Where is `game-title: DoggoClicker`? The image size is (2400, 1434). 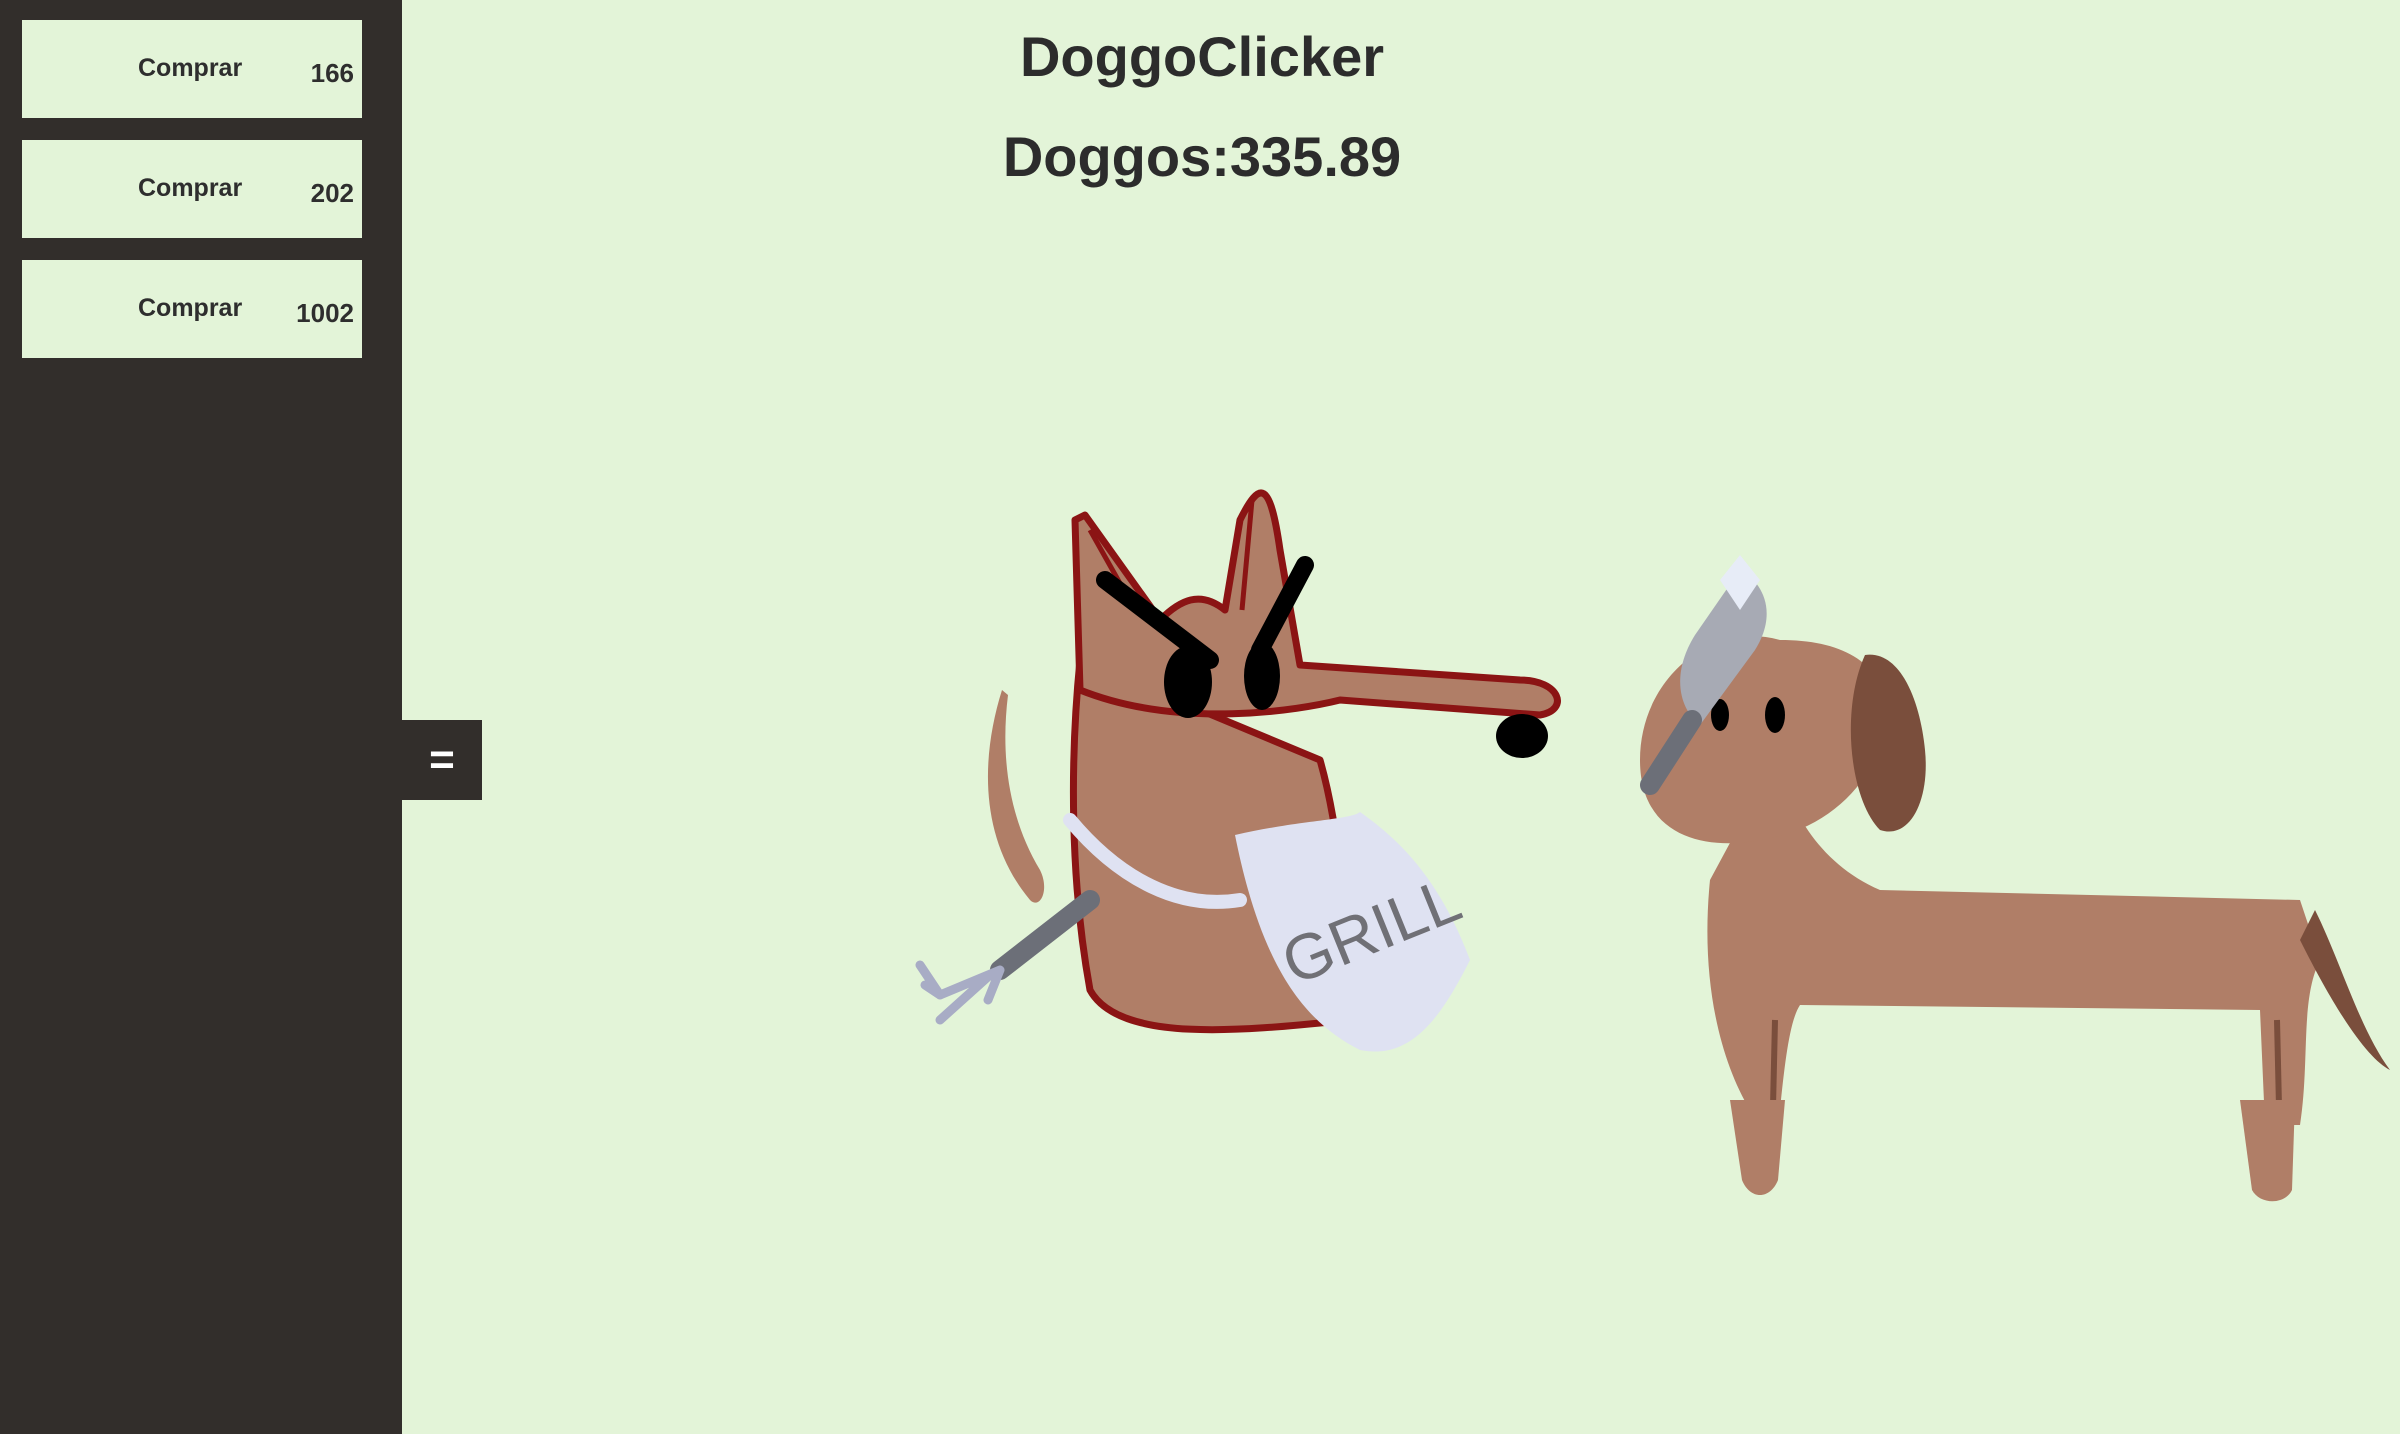 game-title: DoggoClicker is located at coordinates (1202, 56).